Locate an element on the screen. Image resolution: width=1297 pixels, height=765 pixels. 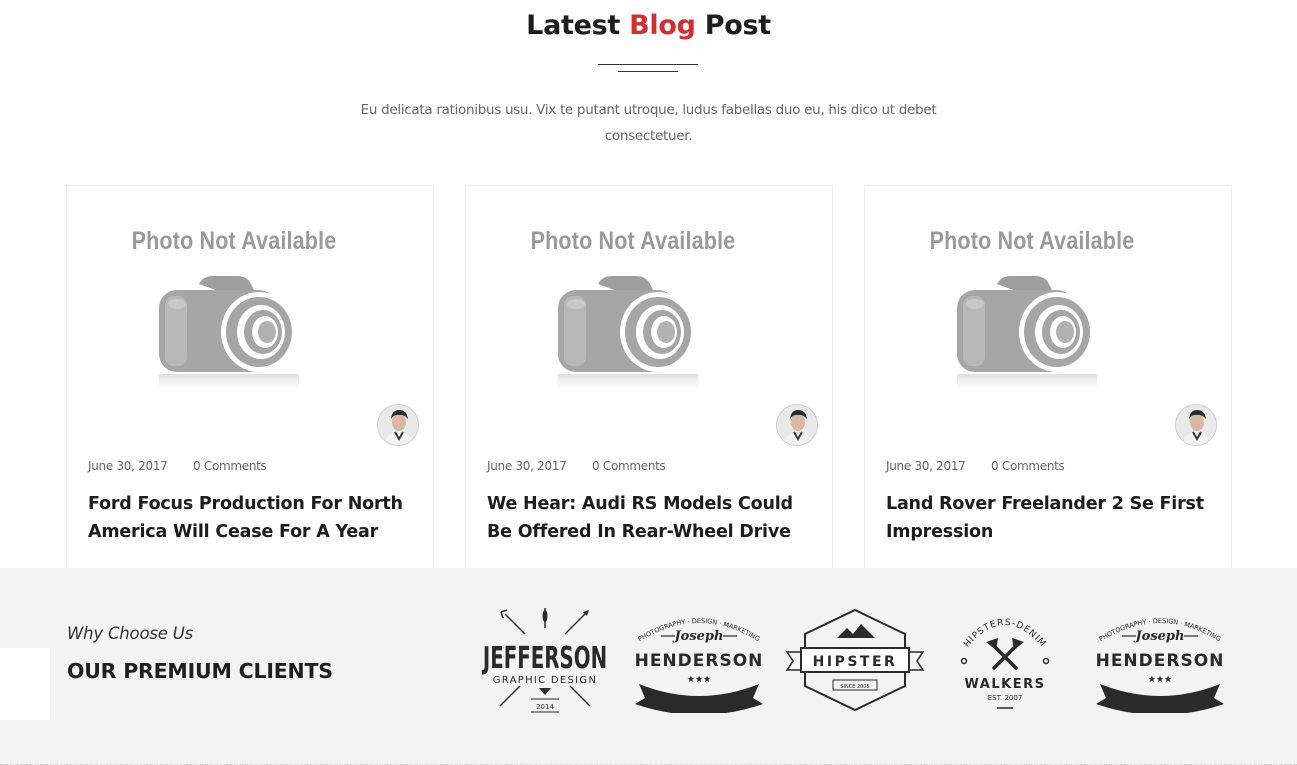
client-logo-jefferson: JEFFERSON GRAPHIC DESIGN 2014 is located at coordinates (545, 661).